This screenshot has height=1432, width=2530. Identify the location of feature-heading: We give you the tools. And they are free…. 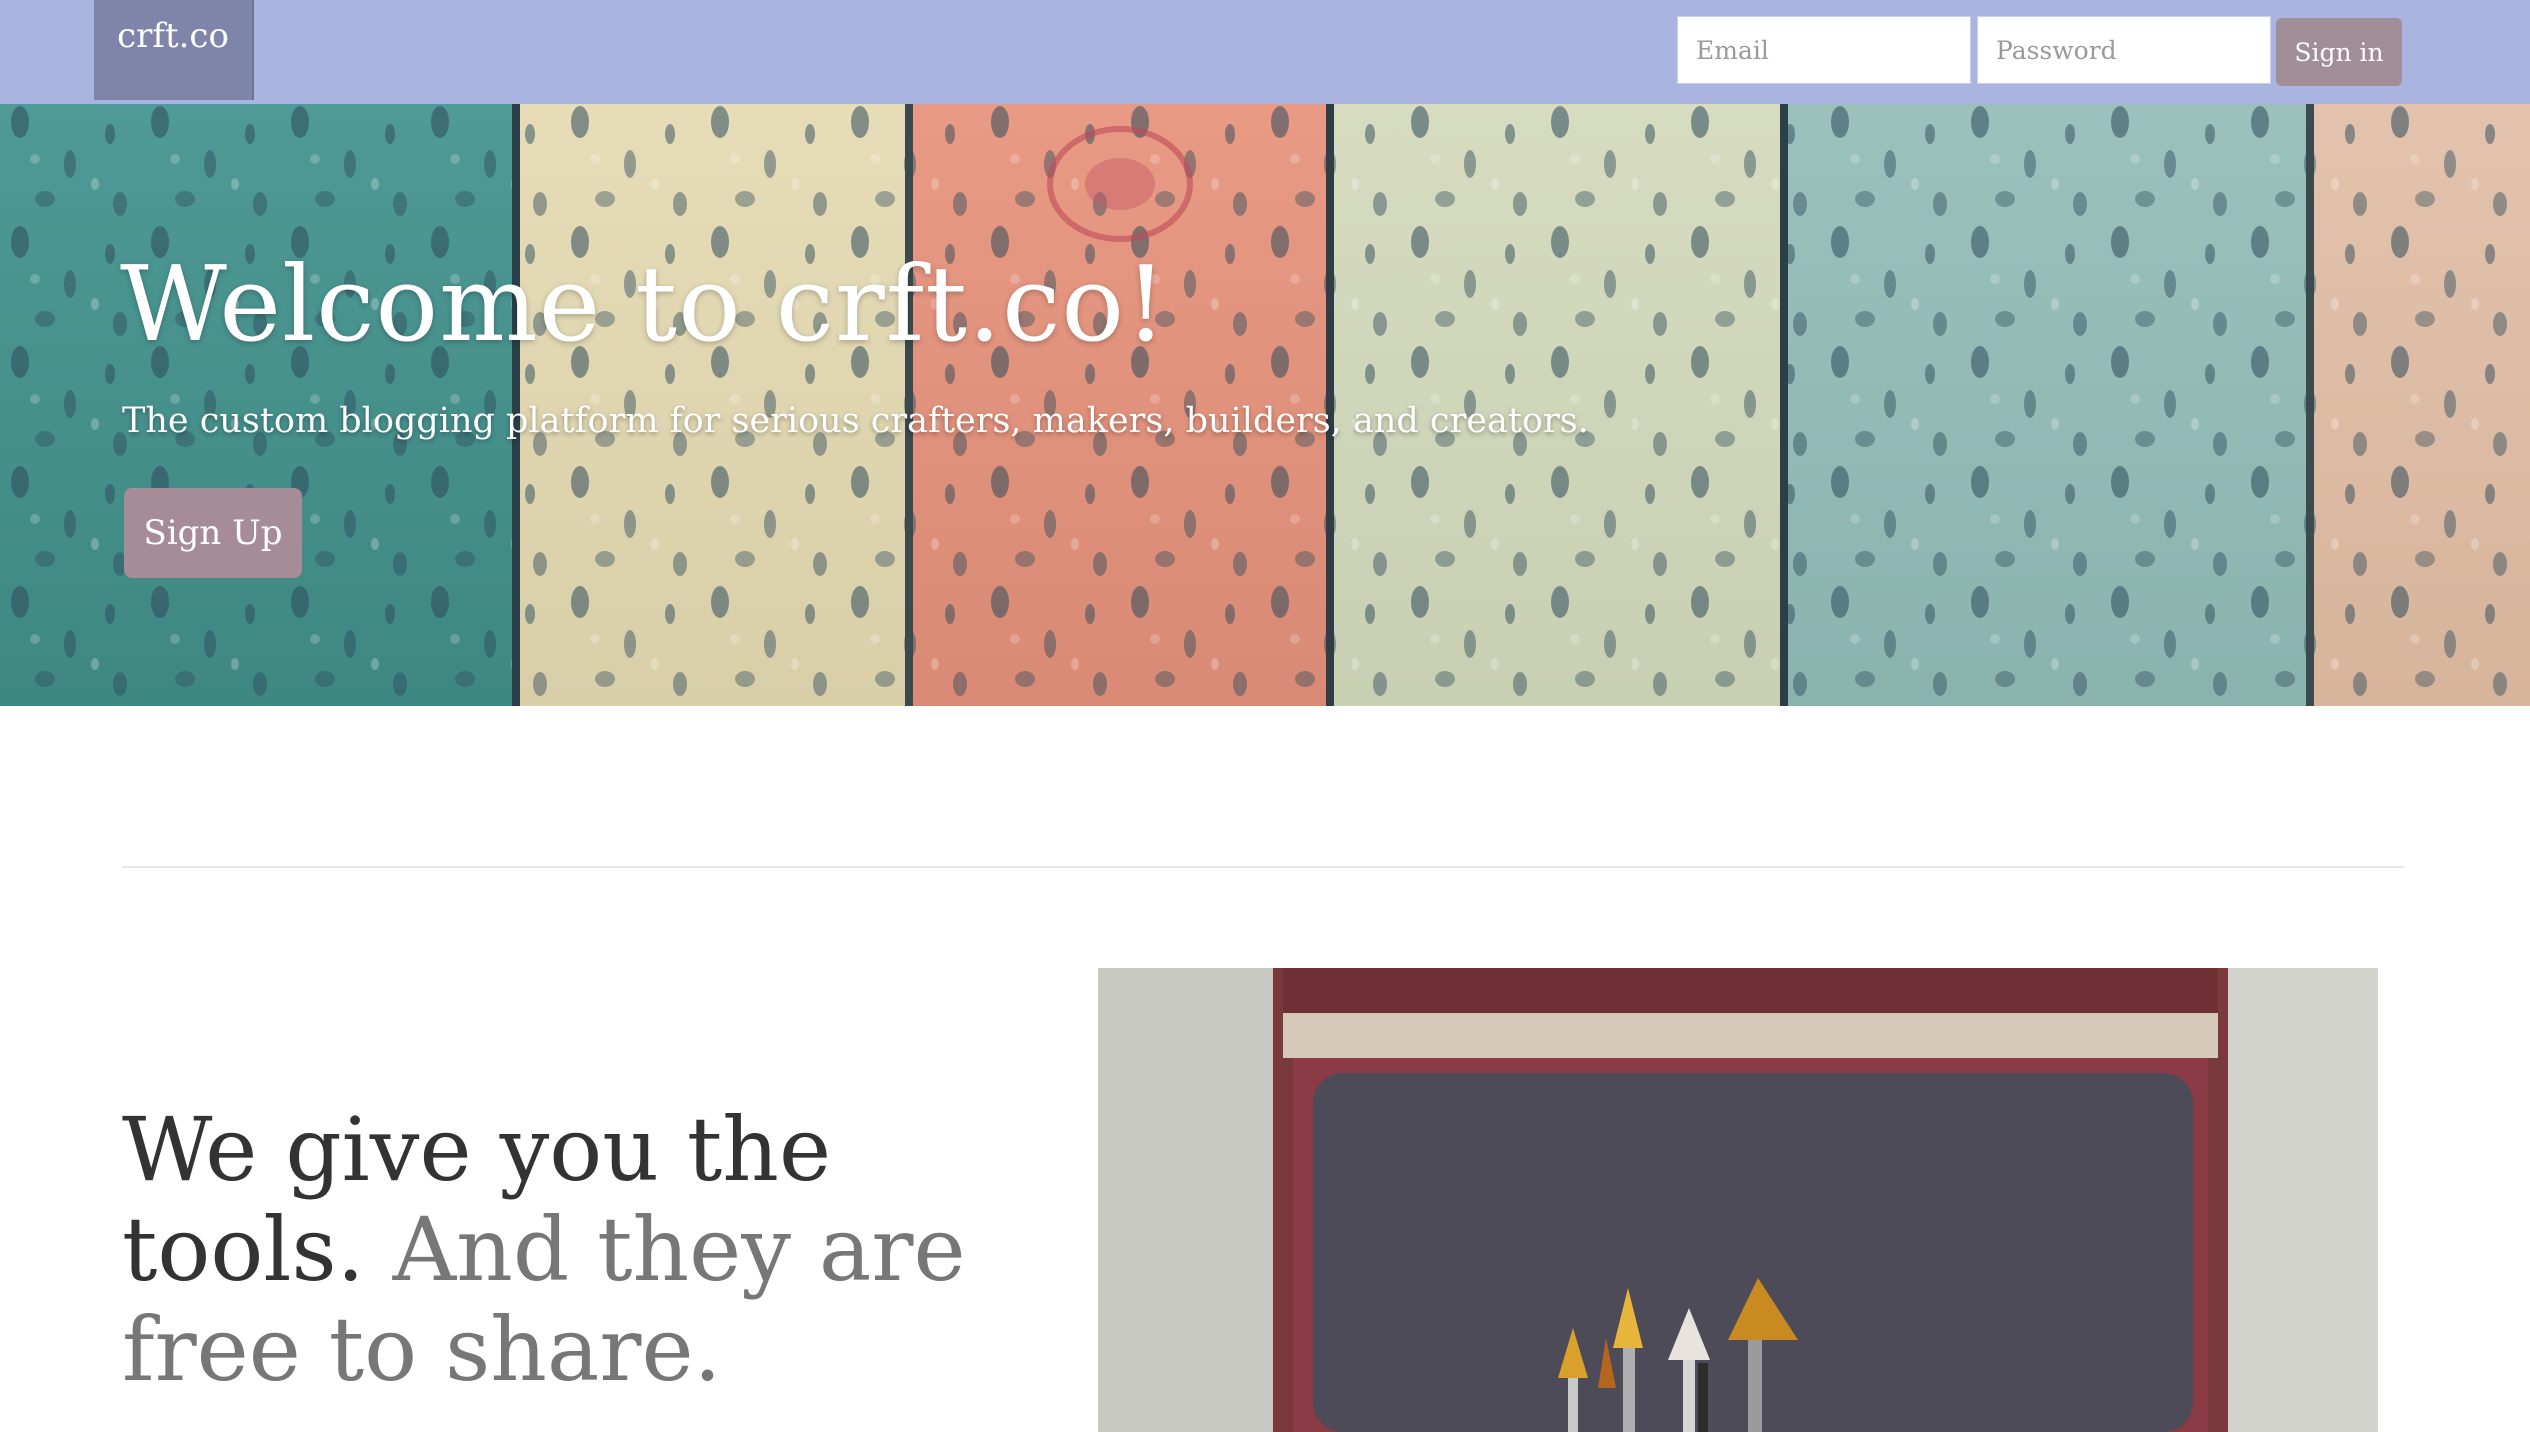
(582, 1250).